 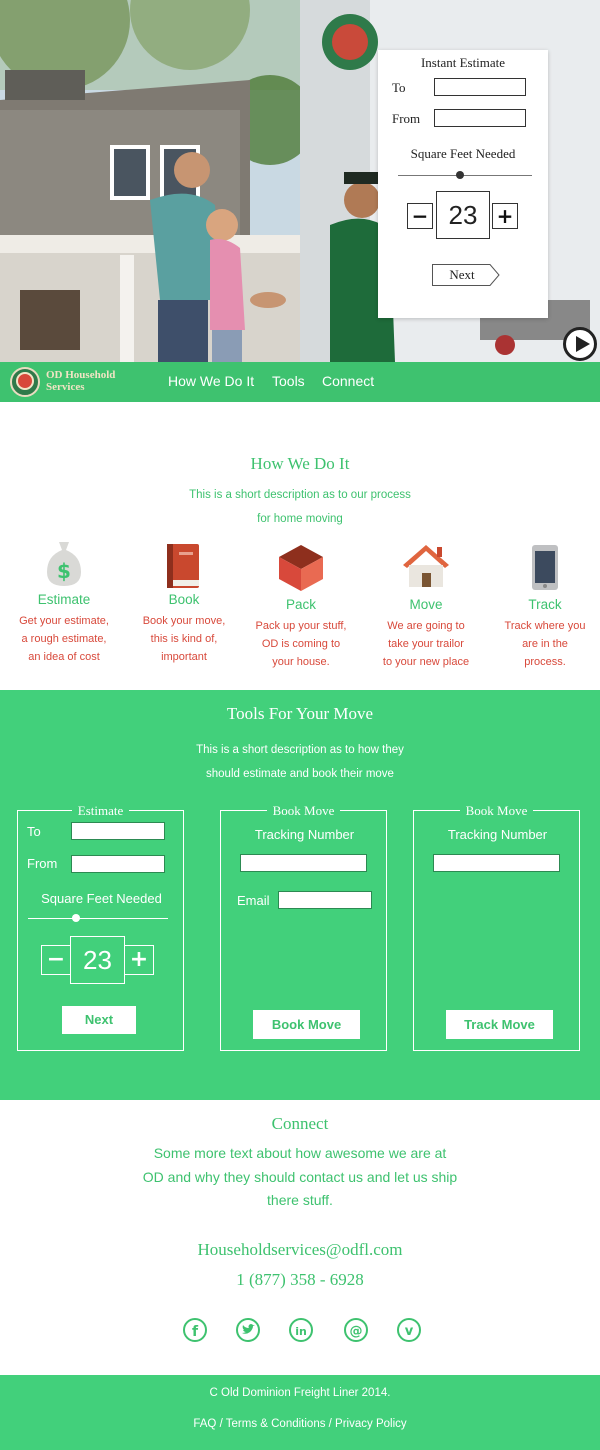 I want to click on od-logo-icon, so click(x=25, y=382).